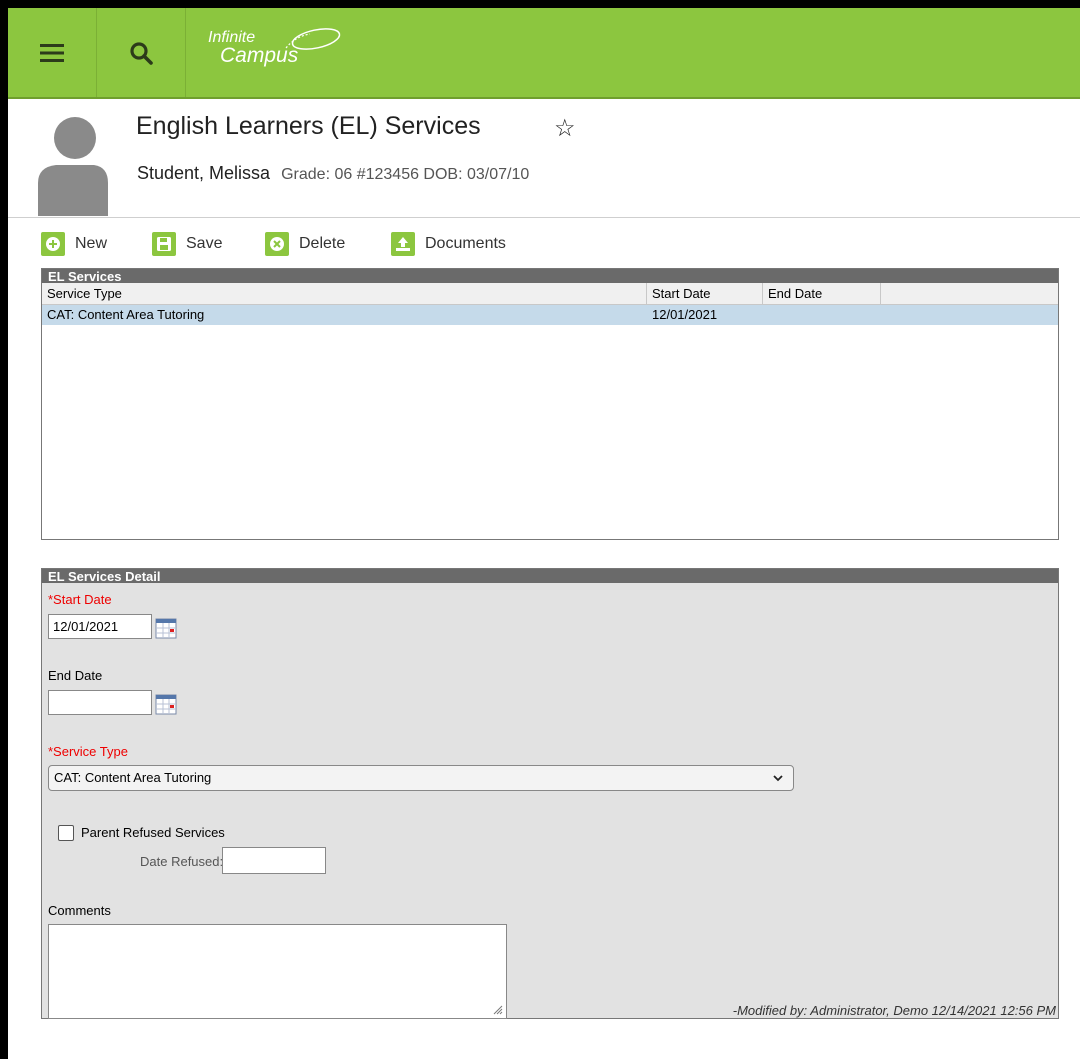 Image resolution: width=1080 pixels, height=1059 pixels. Describe the element at coordinates (277, 971) in the screenshot. I see `comments-textarea` at that location.